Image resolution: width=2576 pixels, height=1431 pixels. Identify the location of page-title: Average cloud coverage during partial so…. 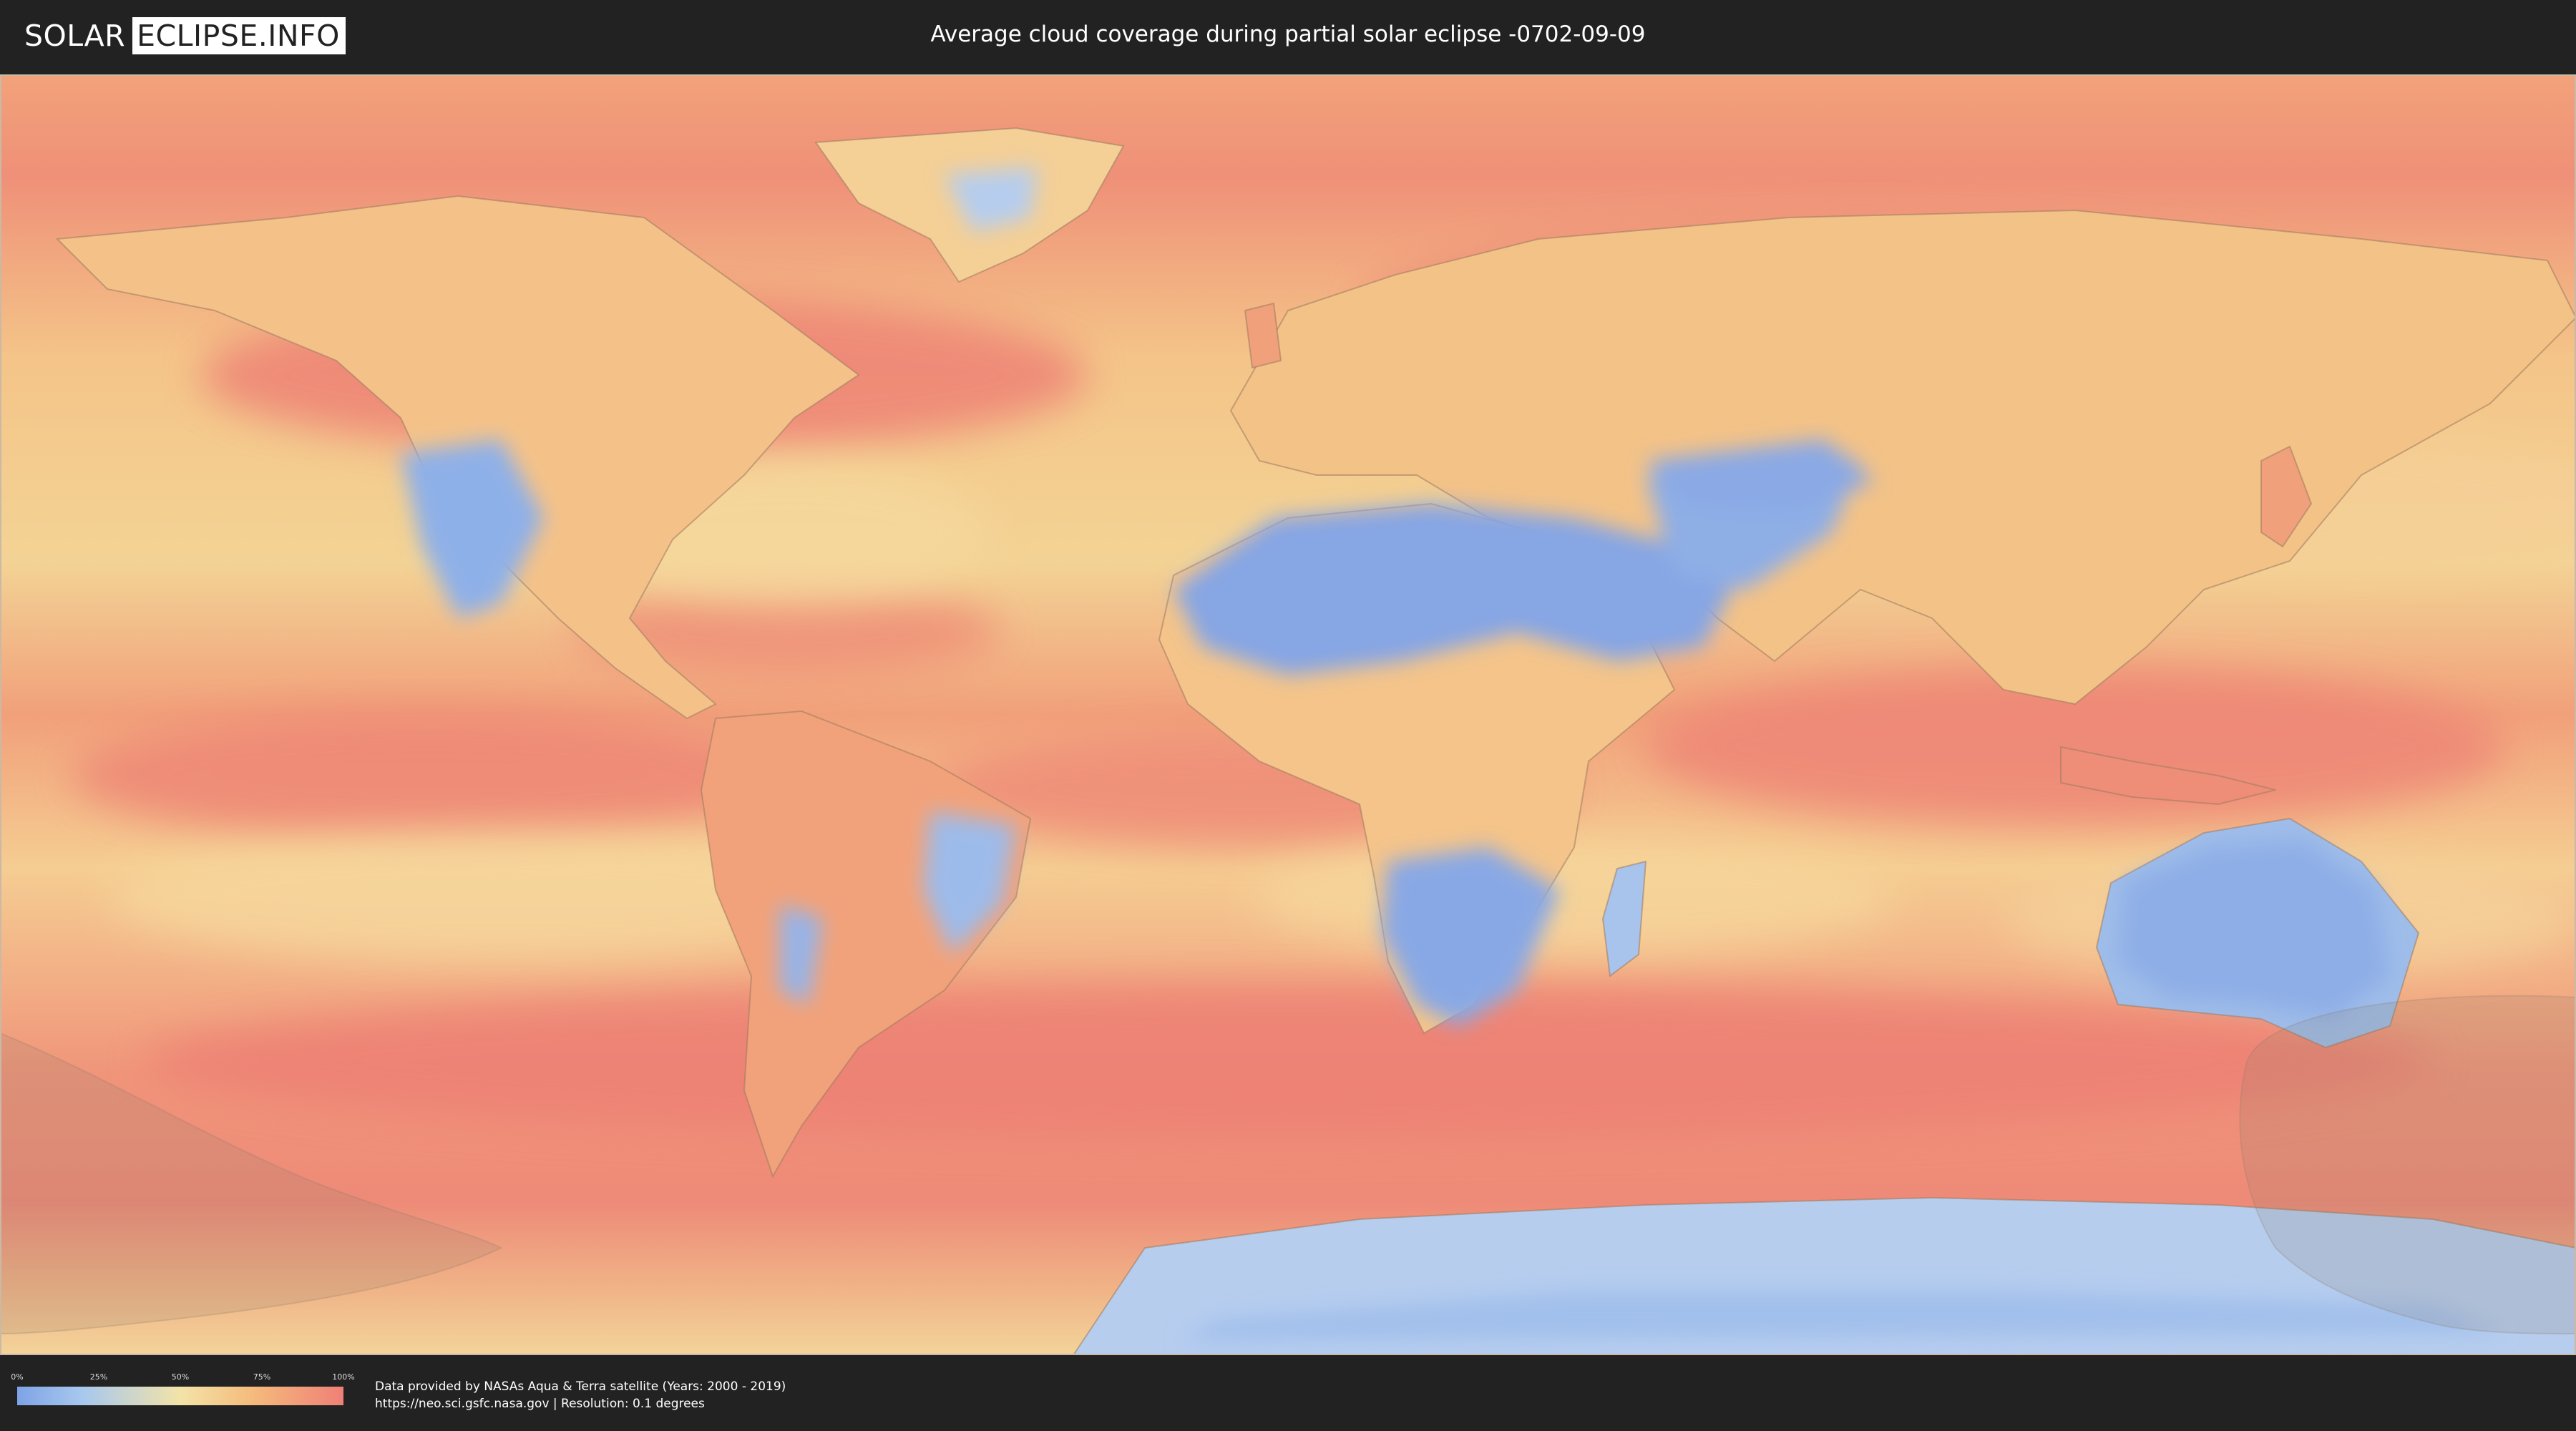
(1288, 34).